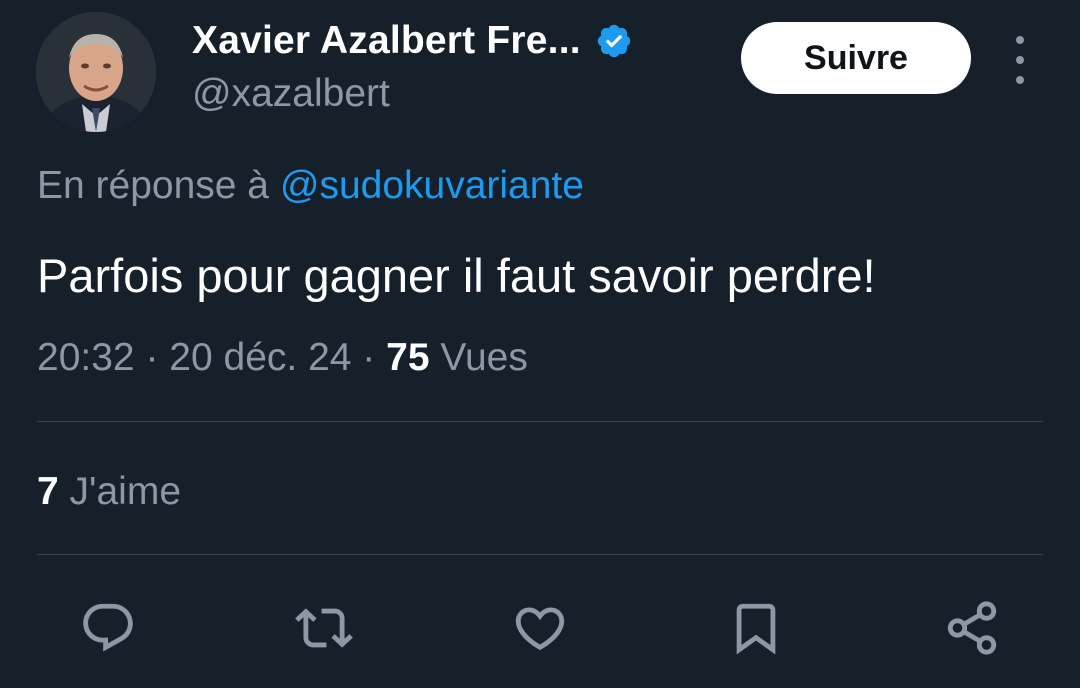 Image resolution: width=1080 pixels, height=688 pixels. Describe the element at coordinates (408, 357) in the screenshot. I see `views-count: 75` at that location.